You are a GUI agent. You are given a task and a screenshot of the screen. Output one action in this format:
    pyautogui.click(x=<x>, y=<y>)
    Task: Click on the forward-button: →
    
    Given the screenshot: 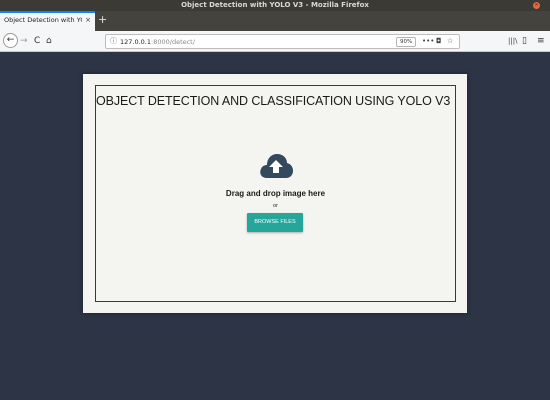 What is the action you would take?
    pyautogui.click(x=24, y=41)
    